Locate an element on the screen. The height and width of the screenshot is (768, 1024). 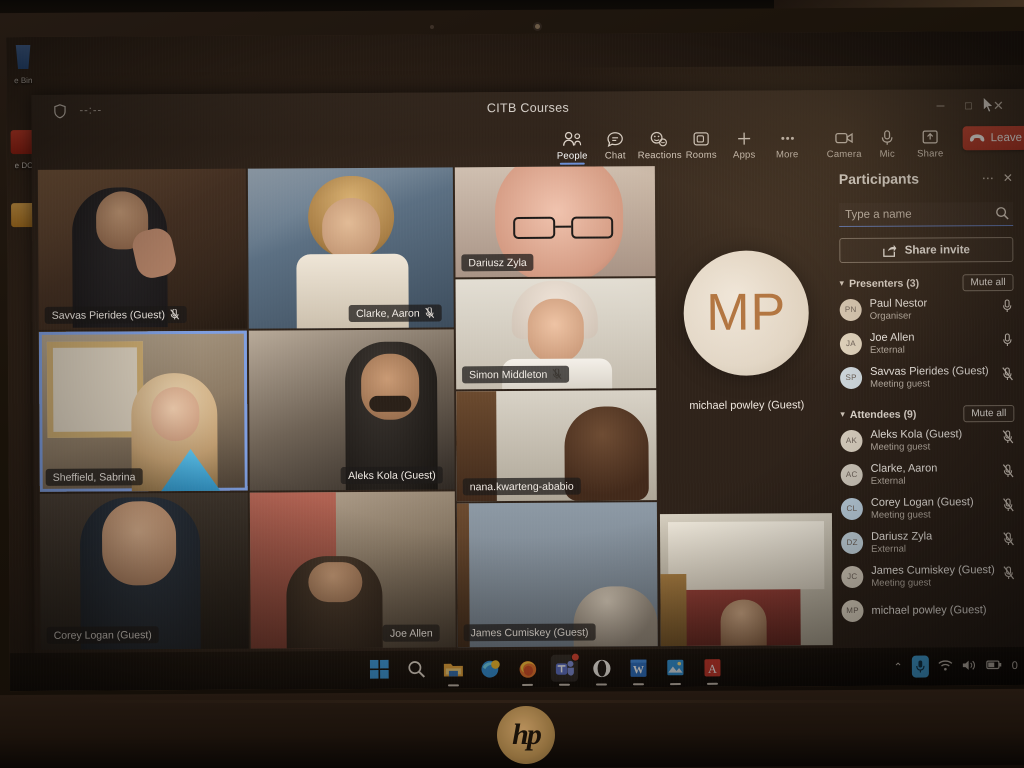
participant-row: AC Clarke, Aaron External is located at coordinates (927, 474).